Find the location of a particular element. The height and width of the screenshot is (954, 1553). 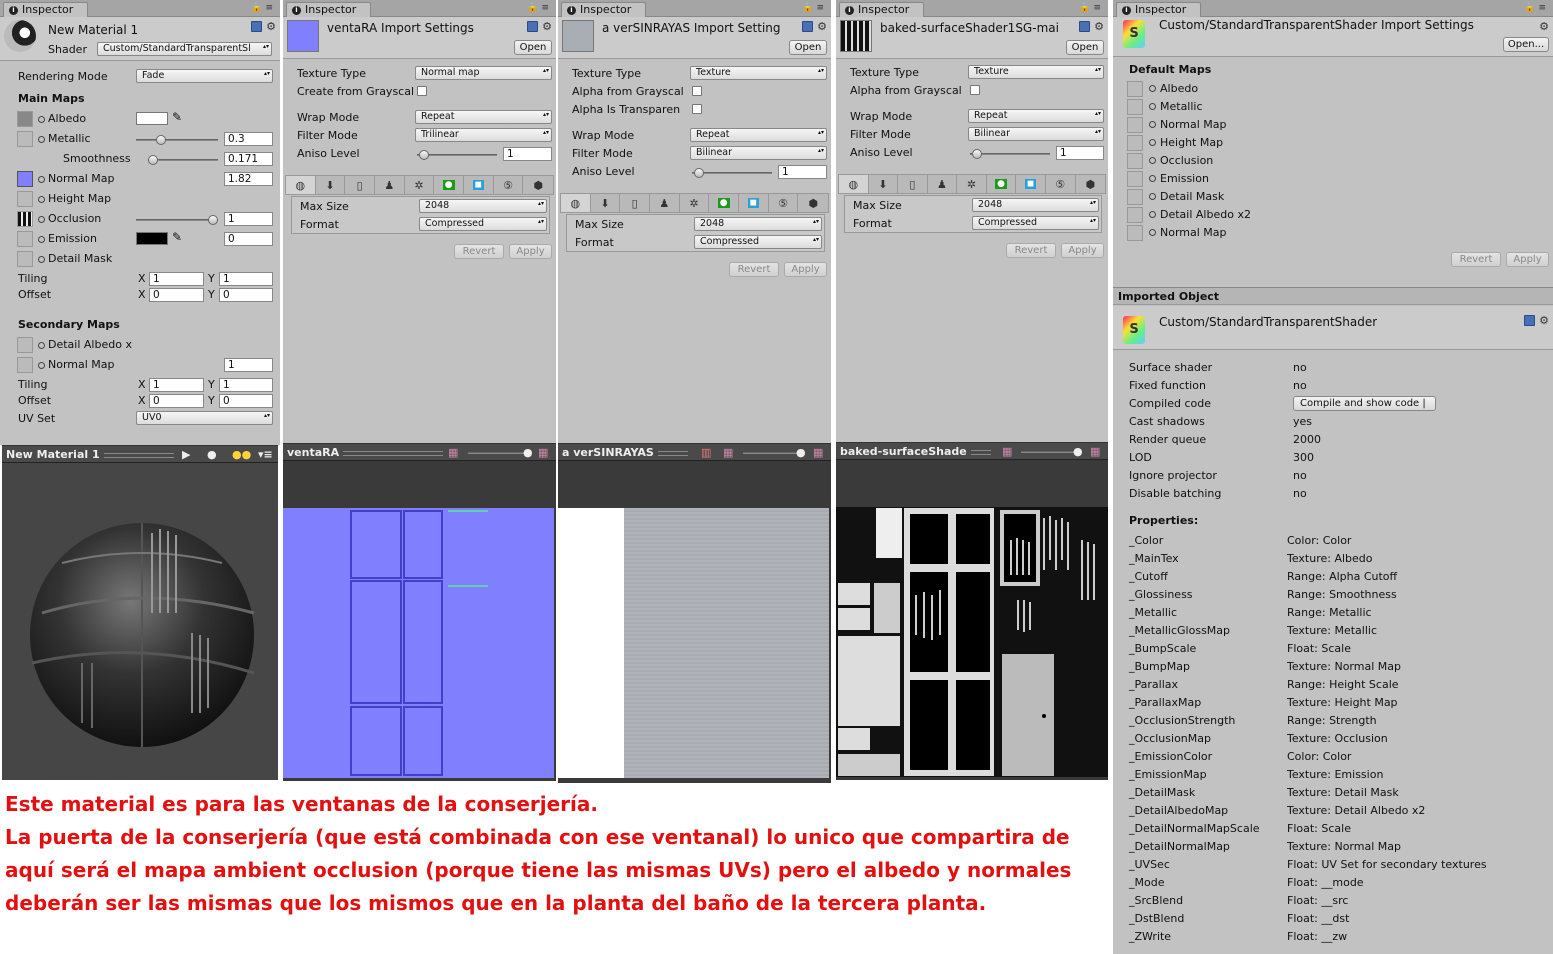

metallic-slider is located at coordinates (177, 140).